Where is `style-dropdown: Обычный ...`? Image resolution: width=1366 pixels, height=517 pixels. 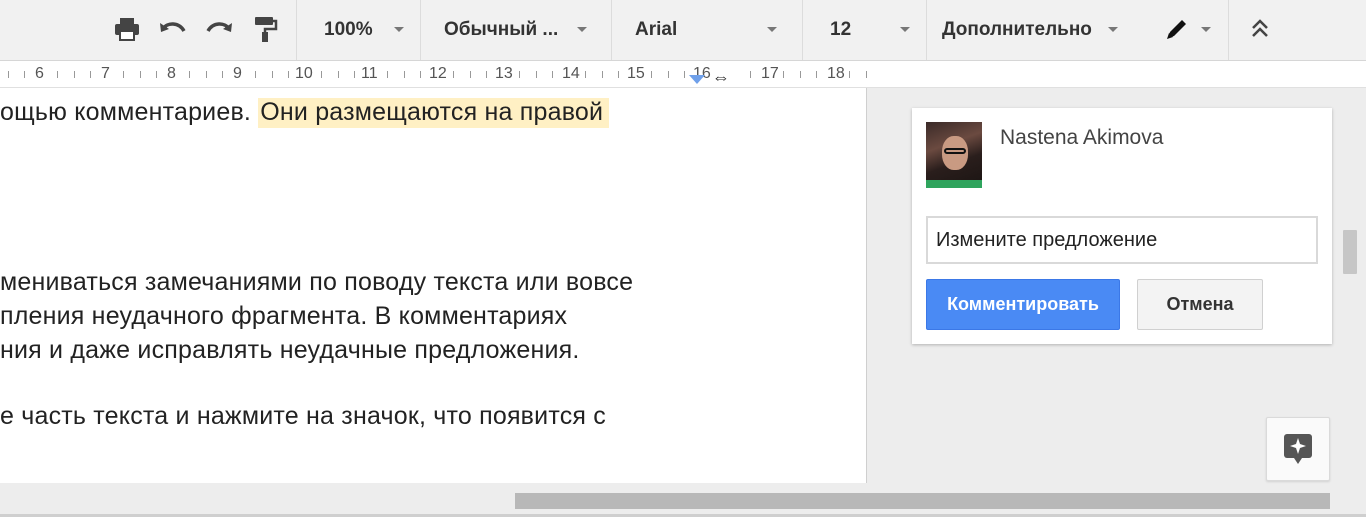 style-dropdown: Обычный ... is located at coordinates (501, 30).